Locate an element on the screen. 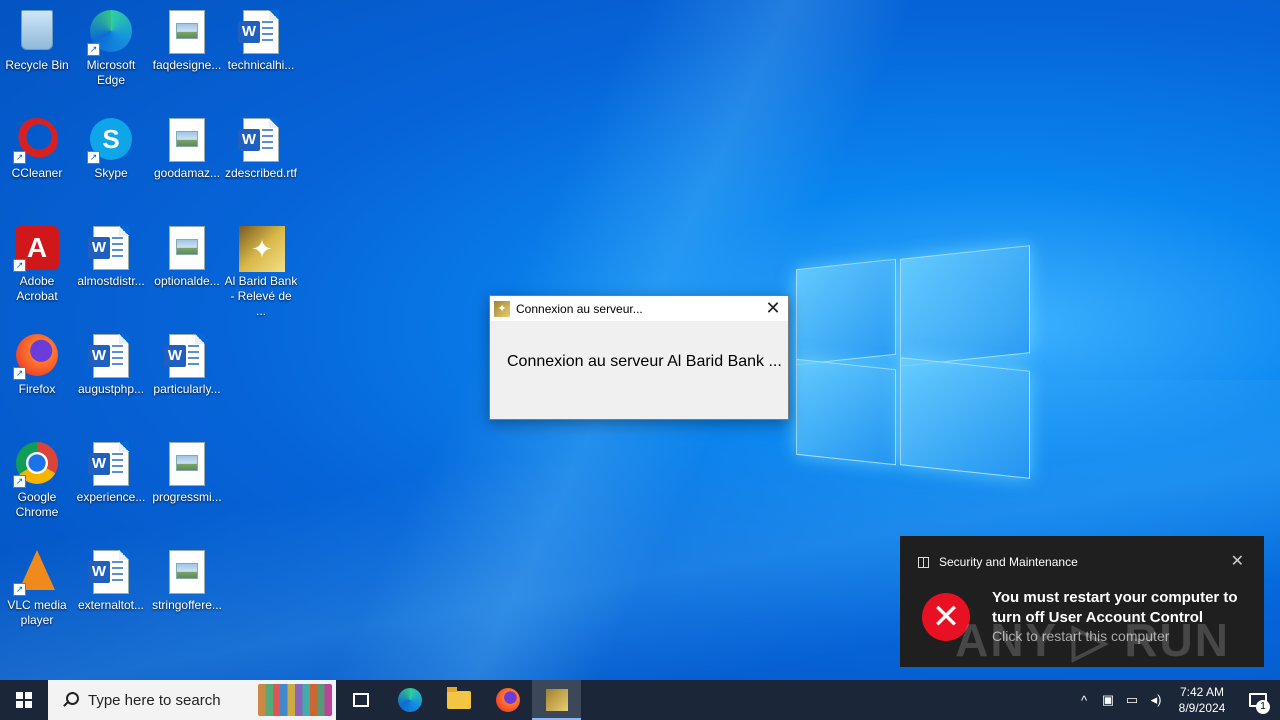 Image resolution: width=1280 pixels, height=720 pixels. desktop-icon-adobe-acrobat: A ↗ Adobe Acrobat is located at coordinates (37, 263).